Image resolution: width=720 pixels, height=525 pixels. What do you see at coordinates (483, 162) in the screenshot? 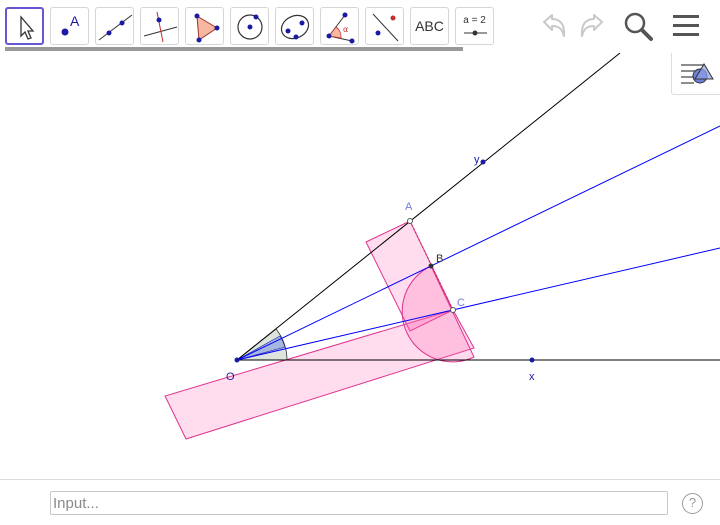
I see `point-y` at bounding box center [483, 162].